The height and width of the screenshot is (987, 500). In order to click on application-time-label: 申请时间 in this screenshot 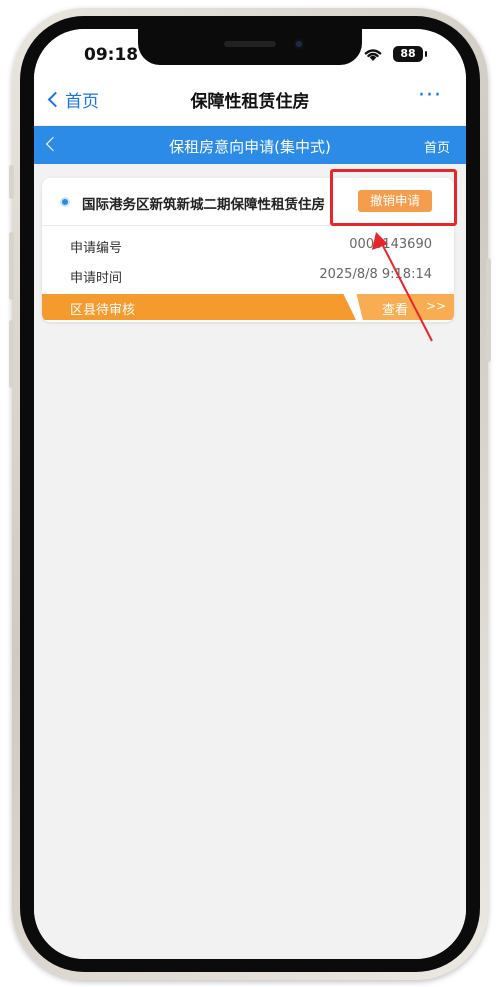, I will do `click(96, 278)`.